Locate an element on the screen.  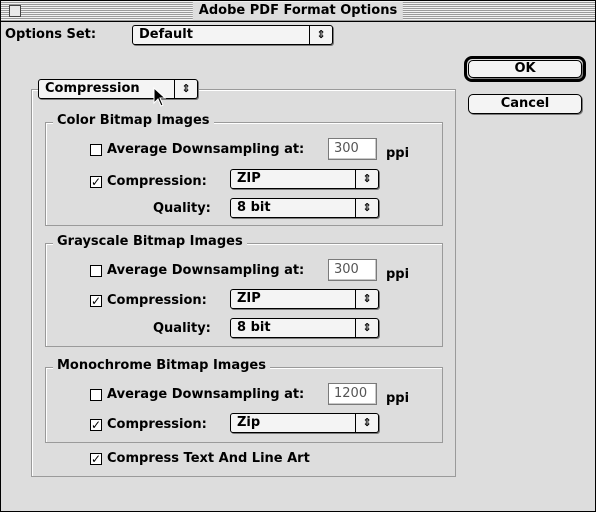
title-bar: Adobe PDF Format Options is located at coordinates (298, 11).